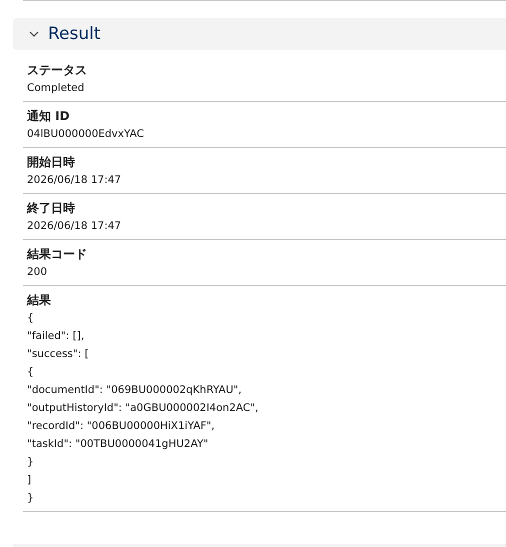 This screenshot has height=547, width=506. Describe the element at coordinates (51, 208) in the screenshot. I see `field-label: 終了日時` at that location.